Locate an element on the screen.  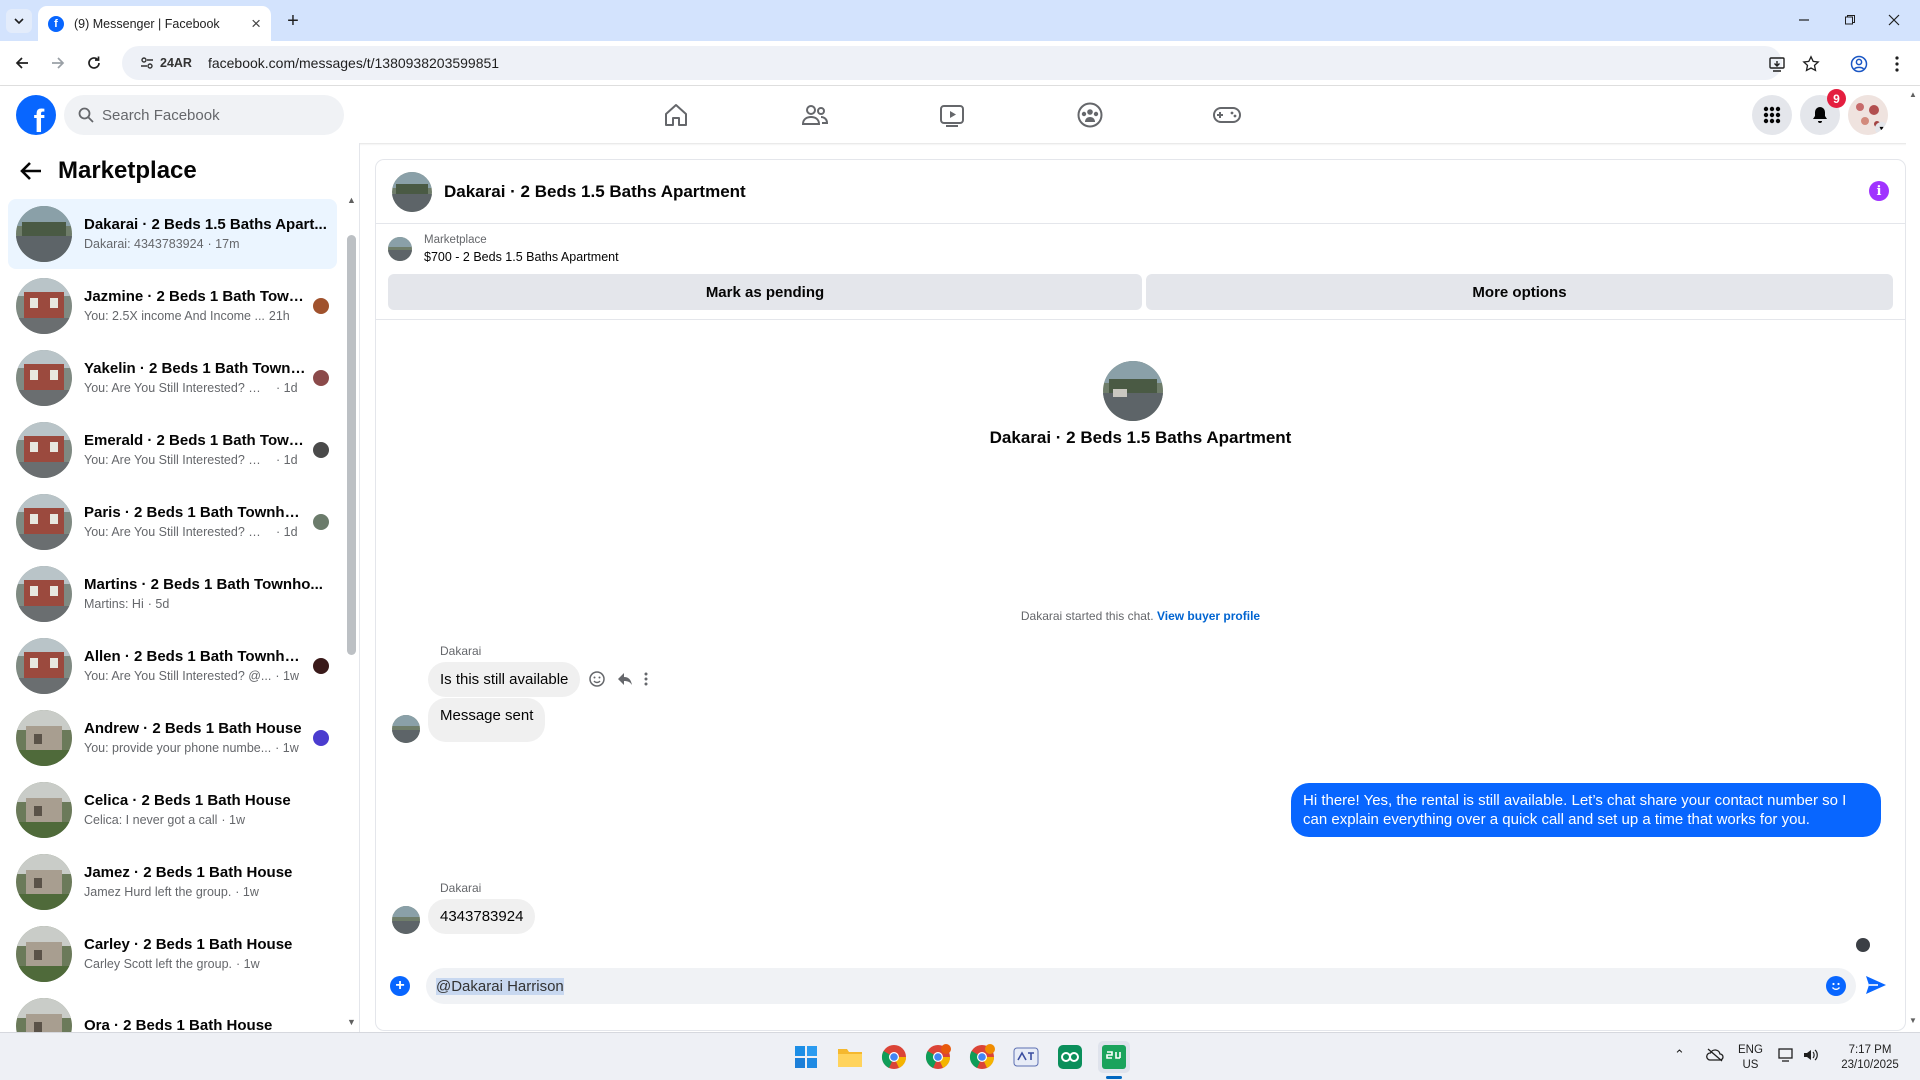
clock: 7:17 PM 23/10/2025 is located at coordinates (1870, 1058).